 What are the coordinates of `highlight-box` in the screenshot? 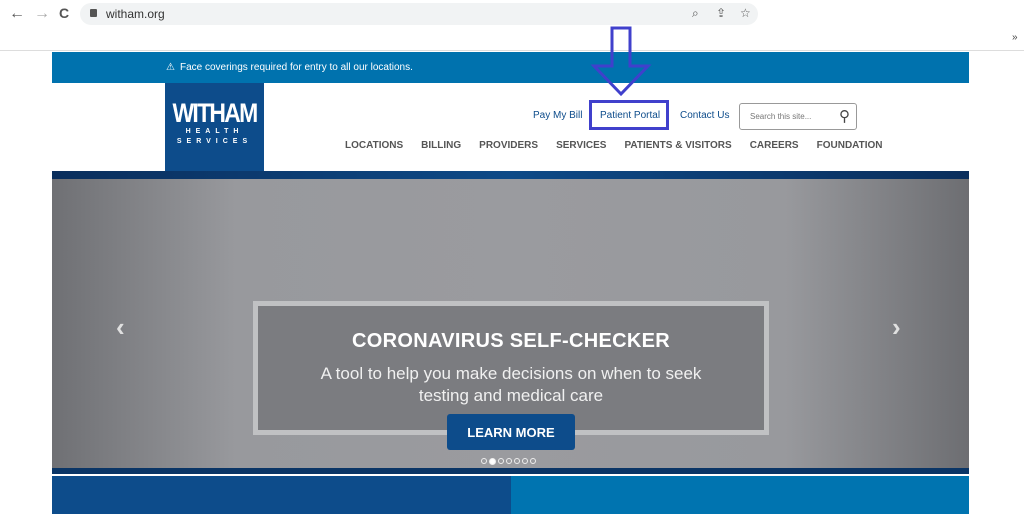 It's located at (629, 115).